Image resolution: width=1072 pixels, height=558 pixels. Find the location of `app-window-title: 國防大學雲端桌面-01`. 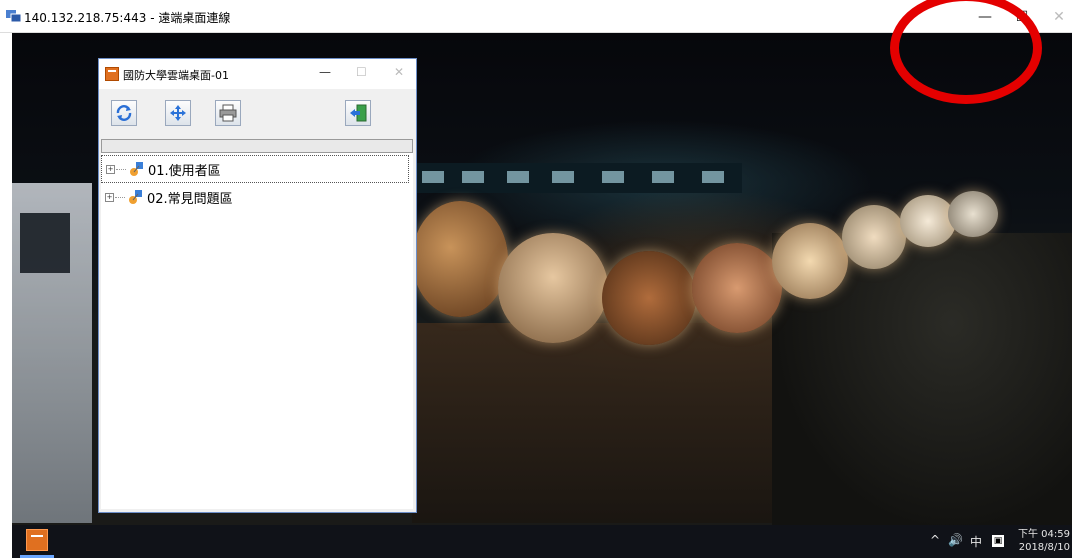

app-window-title: 國防大學雲端桌面-01 is located at coordinates (176, 75).